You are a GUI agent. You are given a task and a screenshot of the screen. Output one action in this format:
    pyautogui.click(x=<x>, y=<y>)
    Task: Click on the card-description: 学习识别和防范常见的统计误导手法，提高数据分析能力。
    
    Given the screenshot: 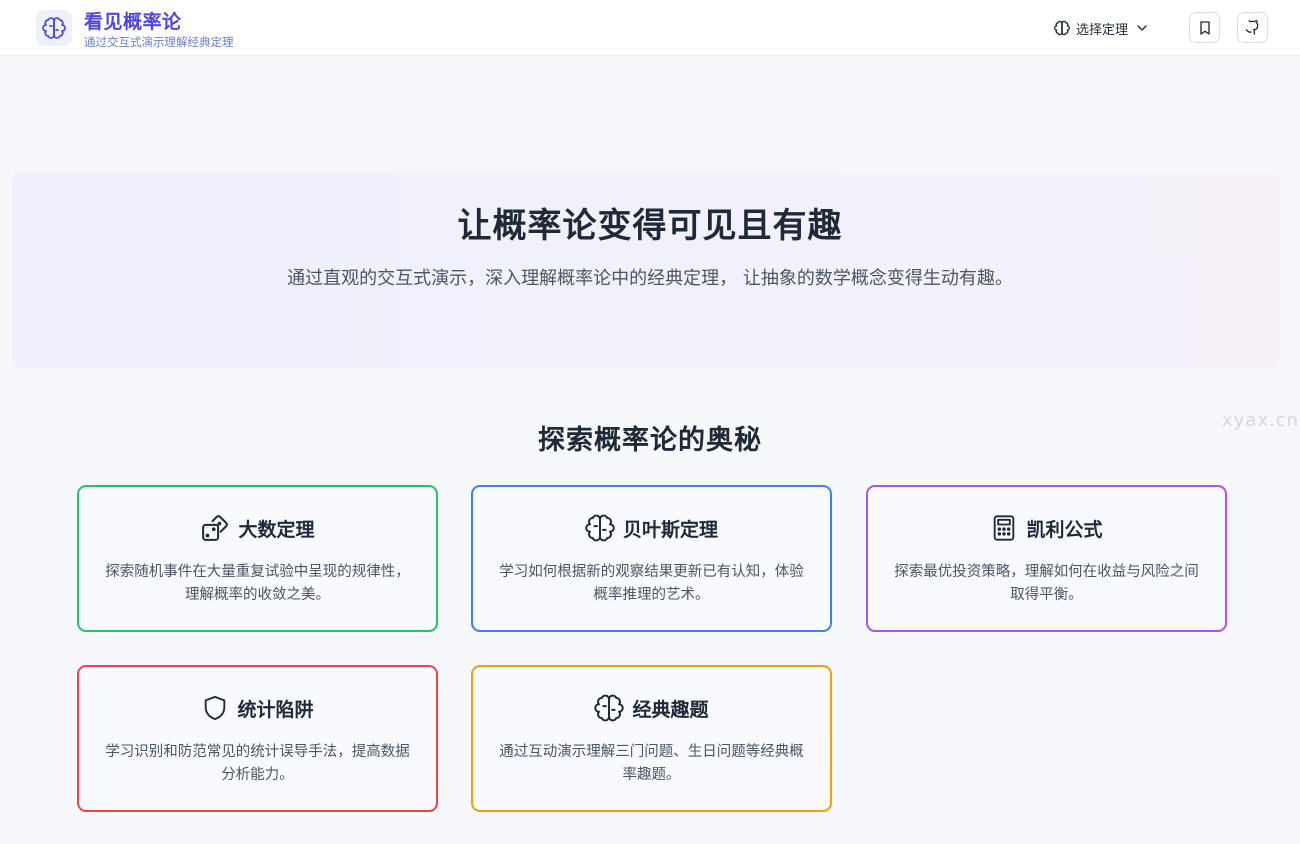 What is the action you would take?
    pyautogui.click(x=257, y=763)
    